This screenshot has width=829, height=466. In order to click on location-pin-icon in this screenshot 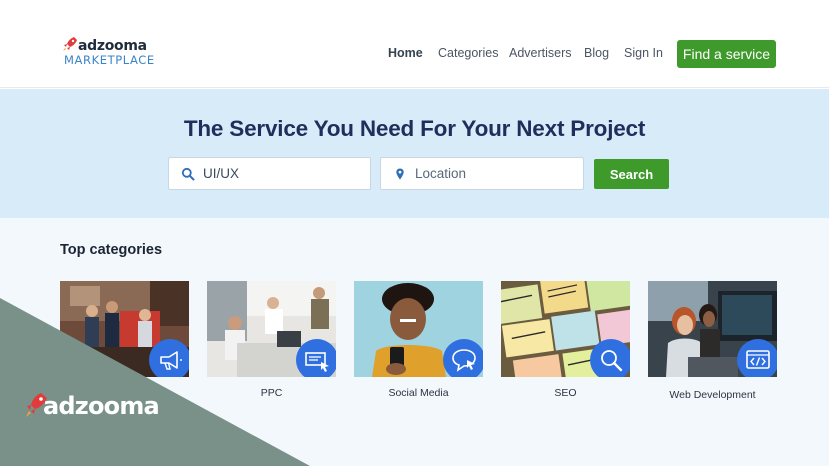, I will do `click(400, 174)`.